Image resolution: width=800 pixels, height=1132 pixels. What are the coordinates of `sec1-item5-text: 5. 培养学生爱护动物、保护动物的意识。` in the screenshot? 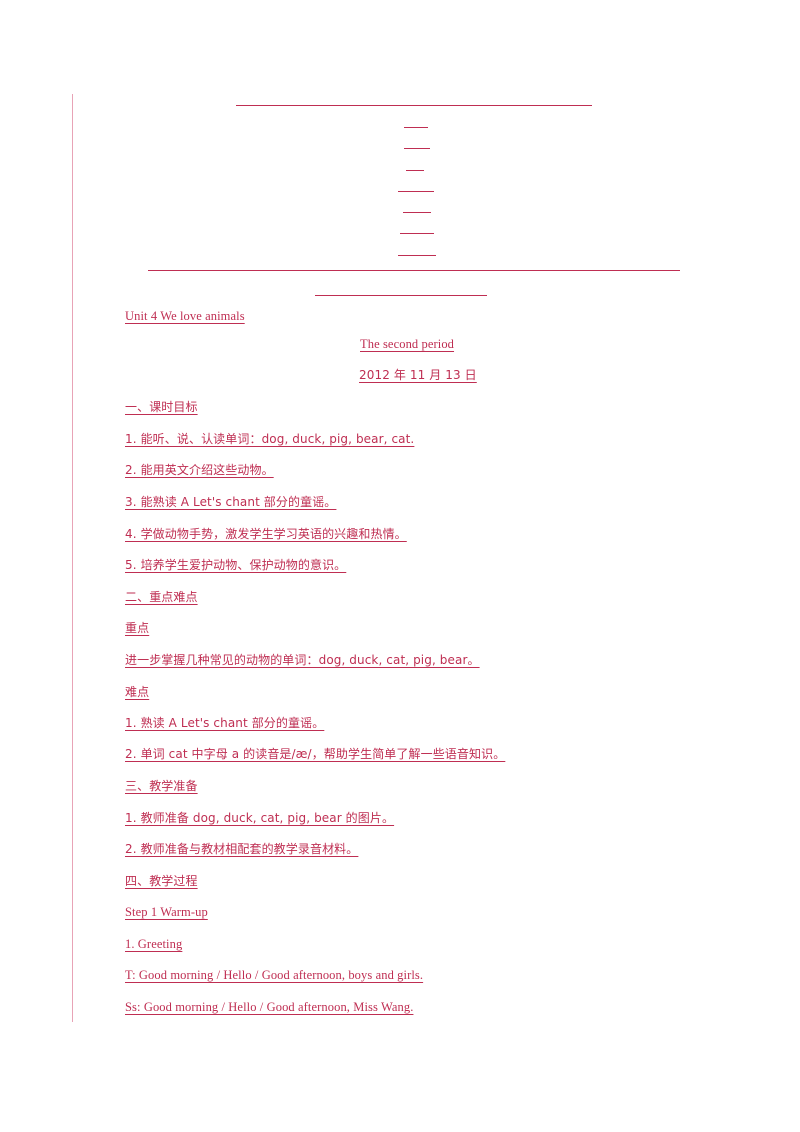 It's located at (236, 565).